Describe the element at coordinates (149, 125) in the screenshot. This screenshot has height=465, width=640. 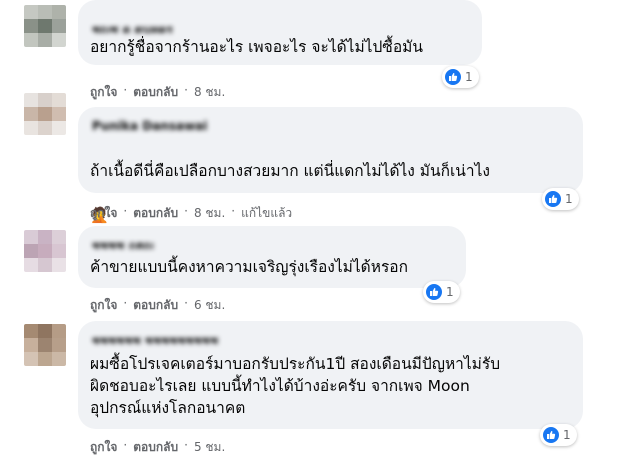
I see `commenter-name: Punika Dansawai` at that location.